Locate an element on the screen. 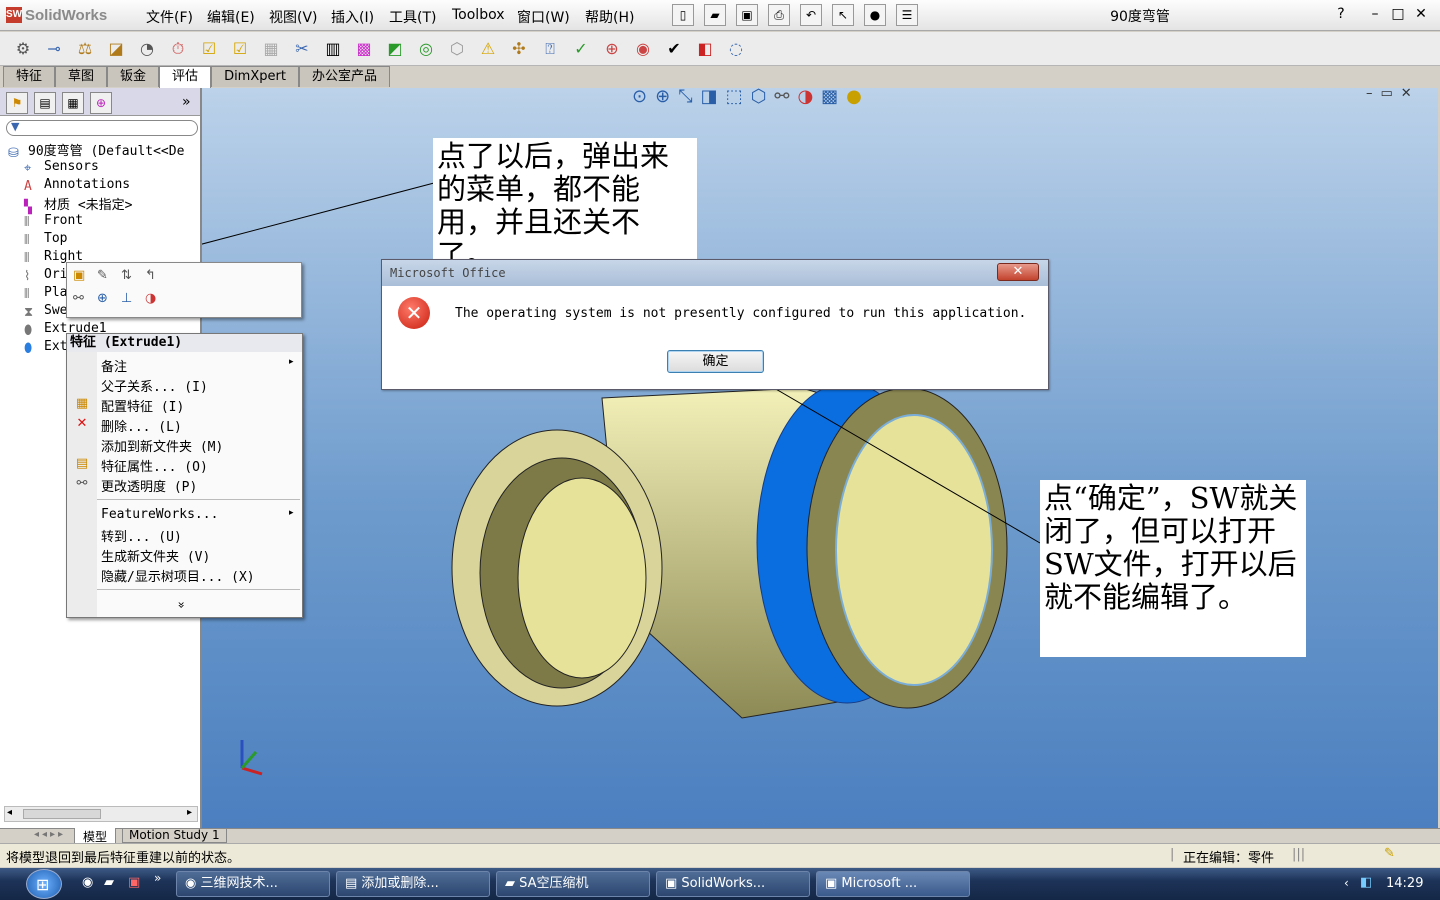  tree-item-annotations: A Annotations is located at coordinates (77, 185).